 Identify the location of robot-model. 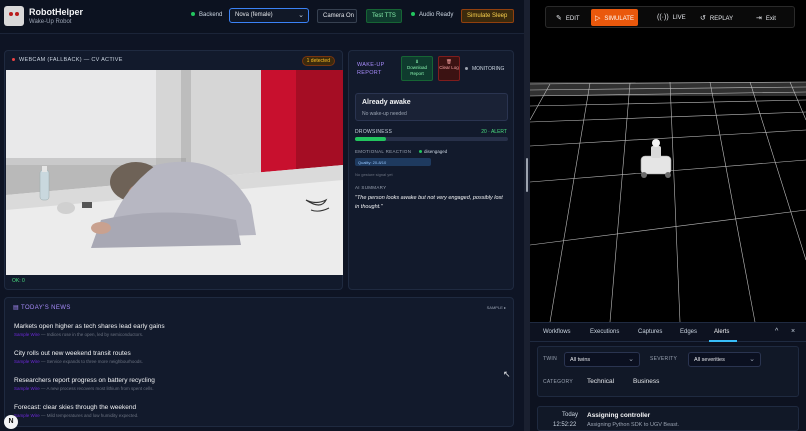
(656, 158).